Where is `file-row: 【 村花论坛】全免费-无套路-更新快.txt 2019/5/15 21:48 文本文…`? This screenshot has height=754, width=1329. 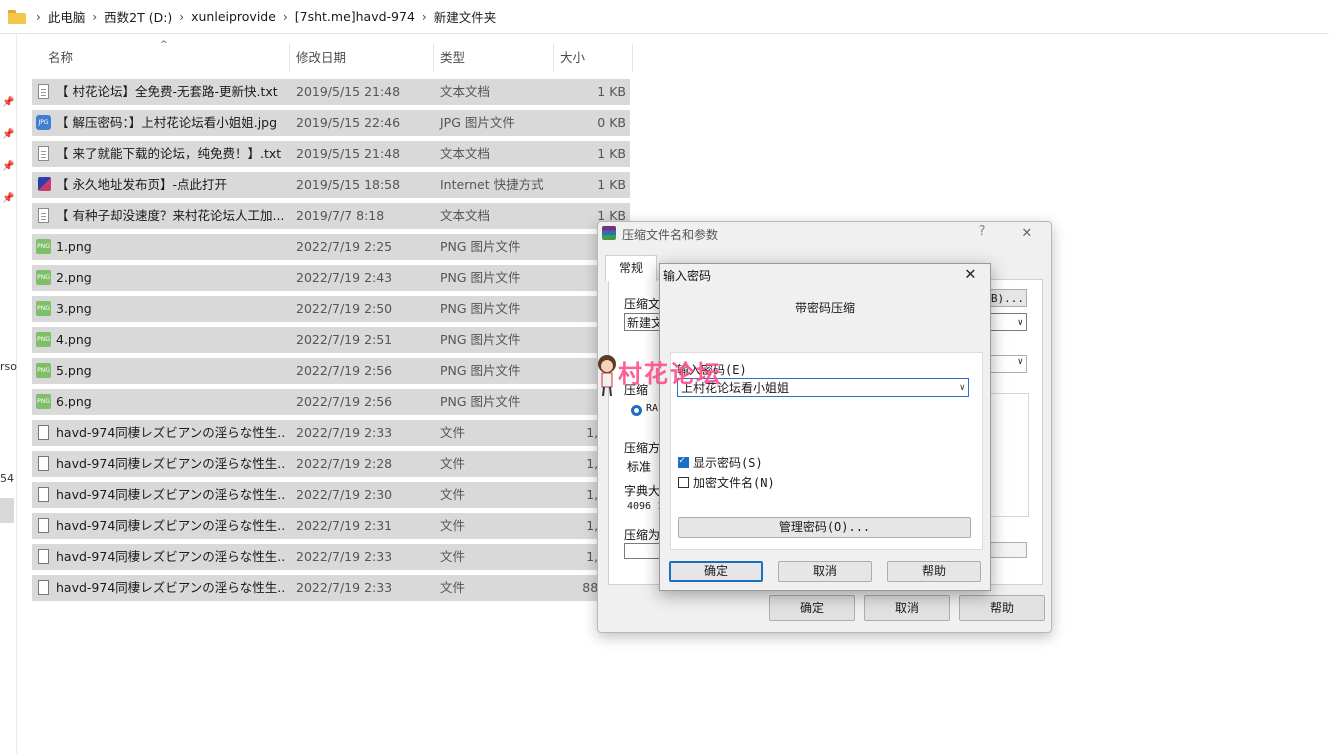
file-row: 【 村花论坛】全免费-无套路-更新快.txt 2019/5/15 21:48 文本文… is located at coordinates (331, 92).